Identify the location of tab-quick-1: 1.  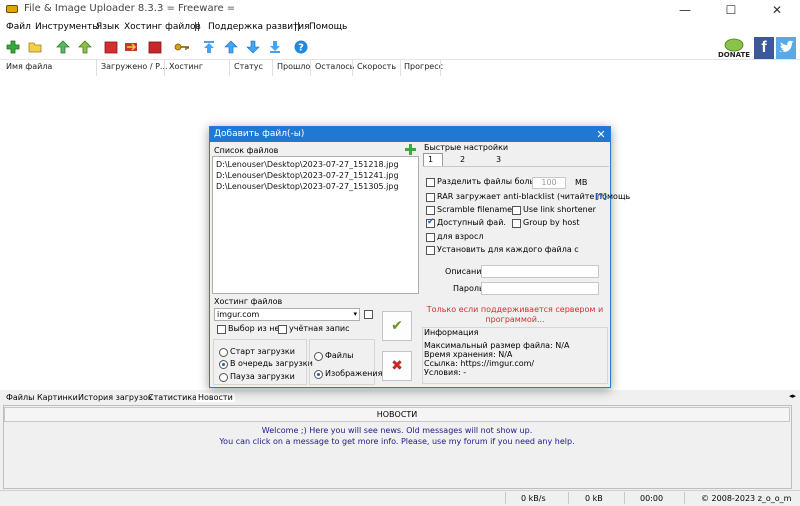
(433, 159).